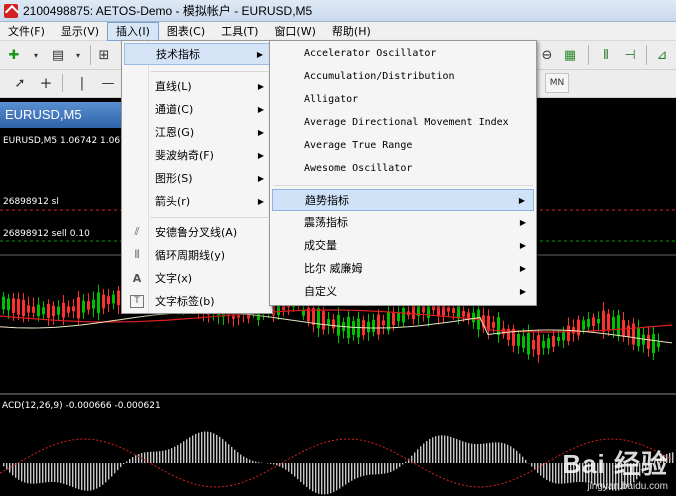  What do you see at coordinates (186, 31) in the screenshot?
I see `menu-charts: 图表(C)` at bounding box center [186, 31].